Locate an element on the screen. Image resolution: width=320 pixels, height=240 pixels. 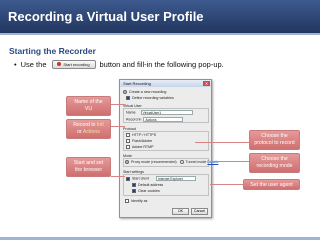
create-new-option: Create a new recording is located at coordinates (145, 92).